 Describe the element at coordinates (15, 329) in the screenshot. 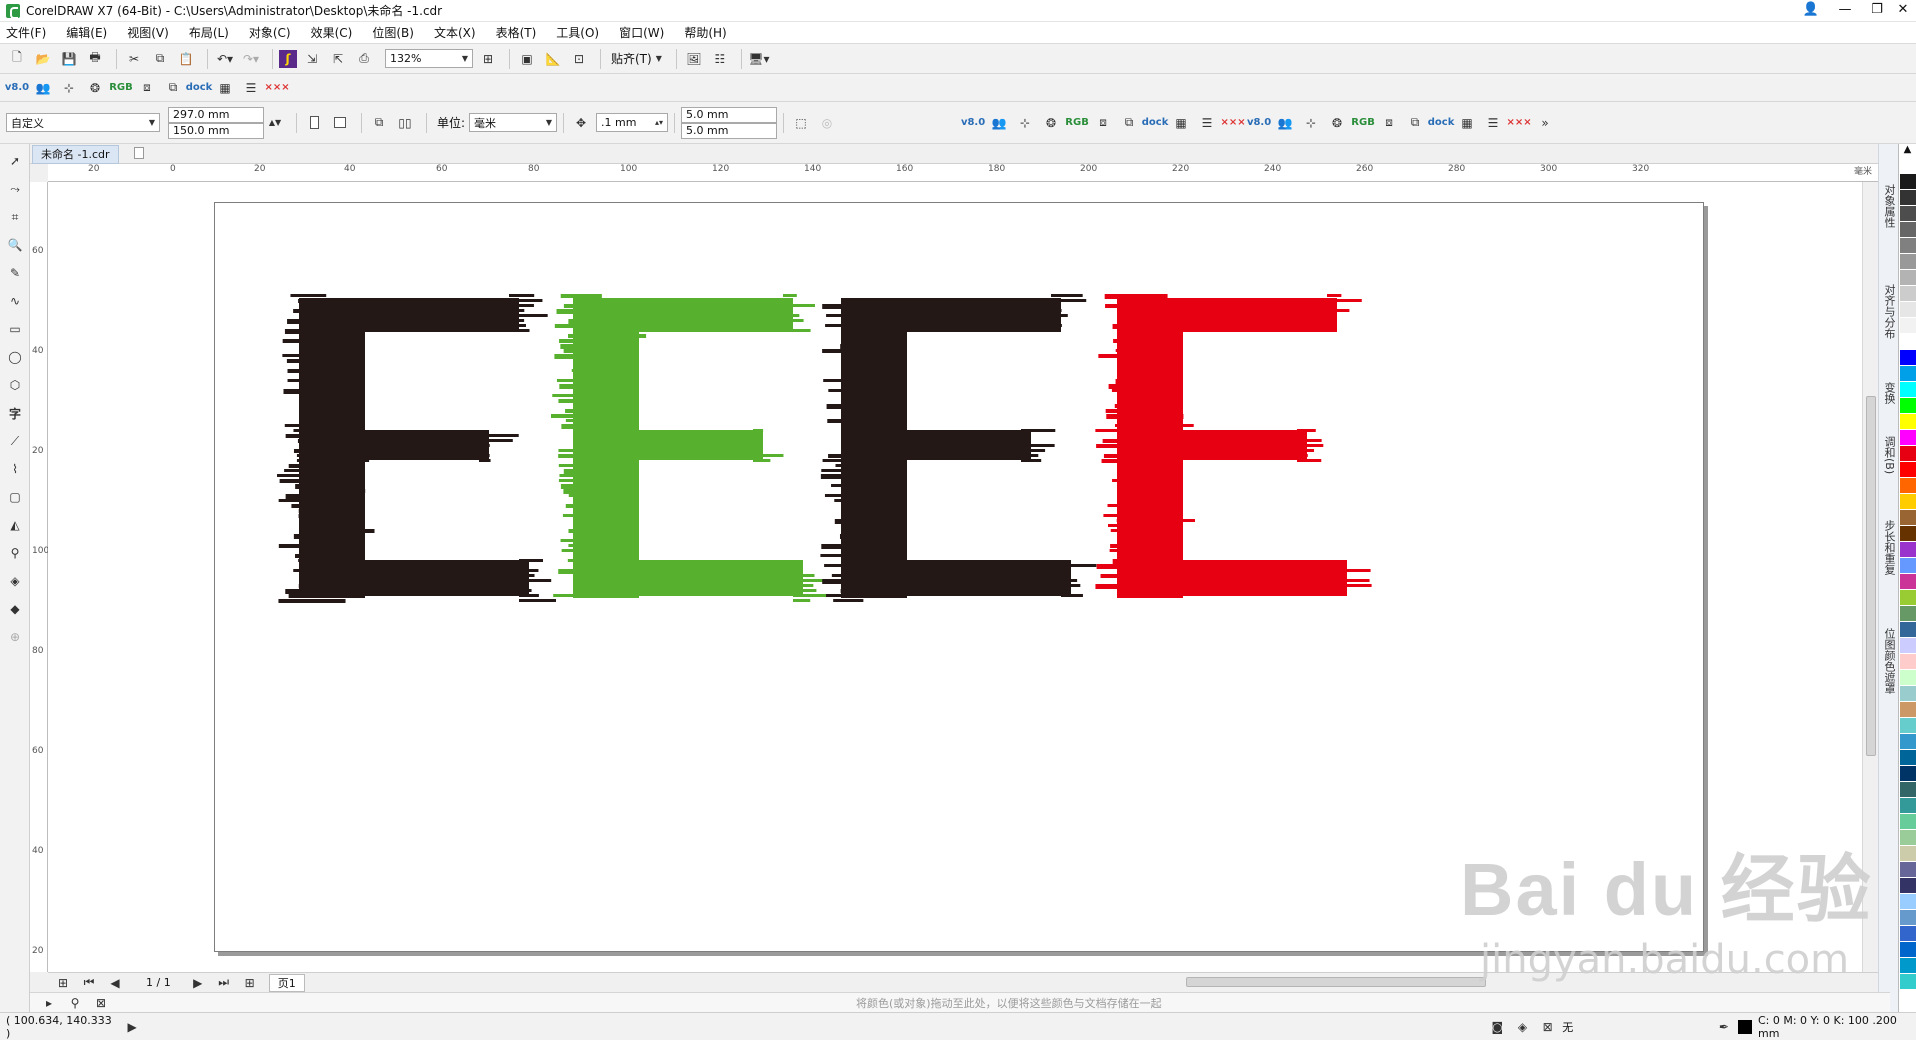

I see `rectangle-tool-icon: ▭` at that location.